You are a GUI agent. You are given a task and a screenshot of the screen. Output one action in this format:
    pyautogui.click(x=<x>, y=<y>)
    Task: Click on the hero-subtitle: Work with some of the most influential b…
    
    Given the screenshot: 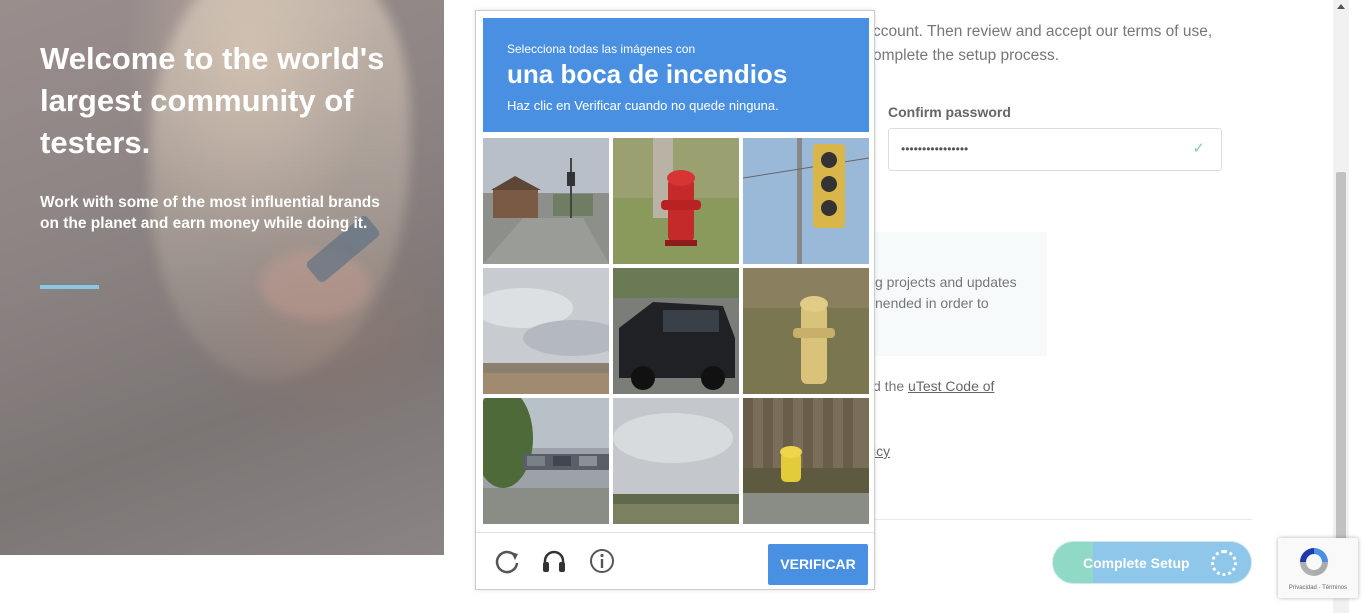 What is the action you would take?
    pyautogui.click(x=210, y=213)
    